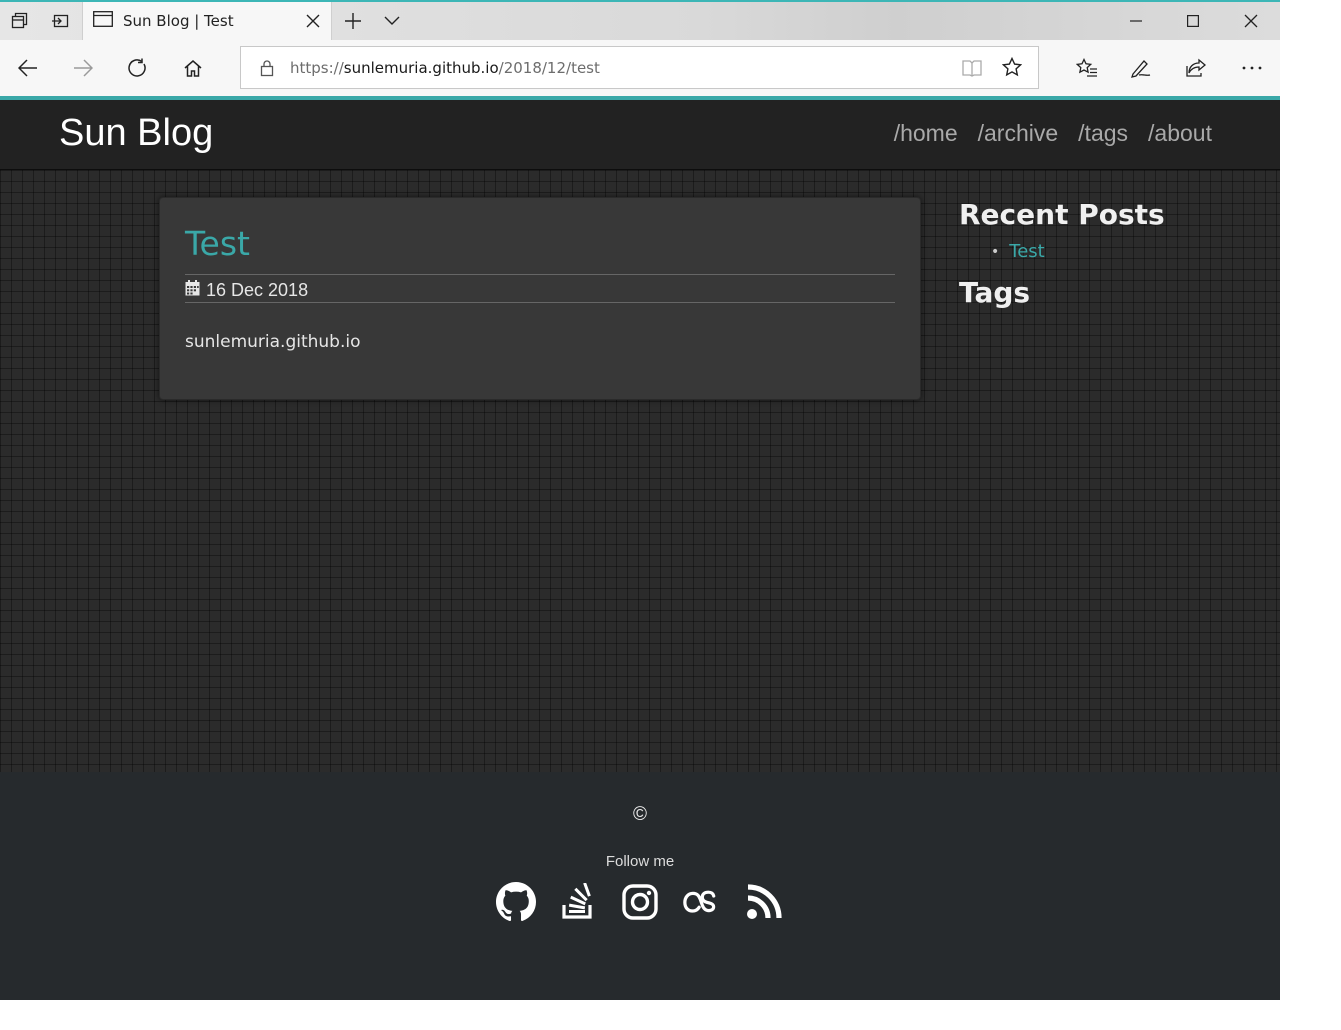 The width and height of the screenshot is (1341, 1030). What do you see at coordinates (926, 133) in the screenshot?
I see `nav-home-link: /home` at bounding box center [926, 133].